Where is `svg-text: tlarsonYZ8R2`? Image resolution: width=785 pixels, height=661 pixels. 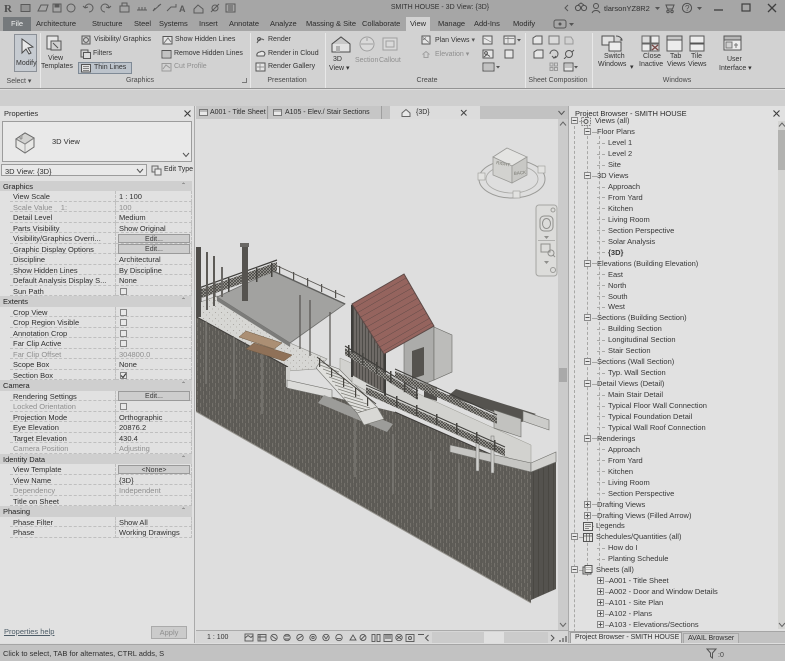 svg-text: tlarsonYZ8R2 is located at coordinates (627, 8).